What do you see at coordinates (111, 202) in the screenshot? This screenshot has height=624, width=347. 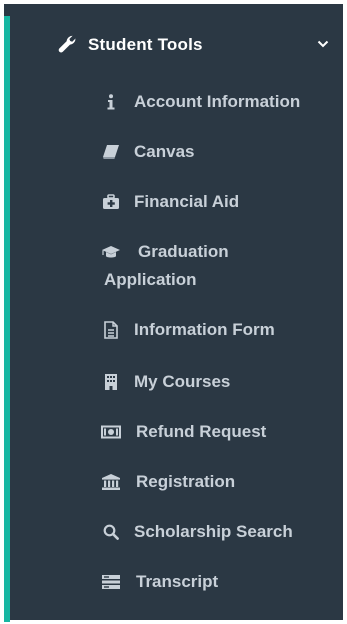 I see `medkit-icon` at bounding box center [111, 202].